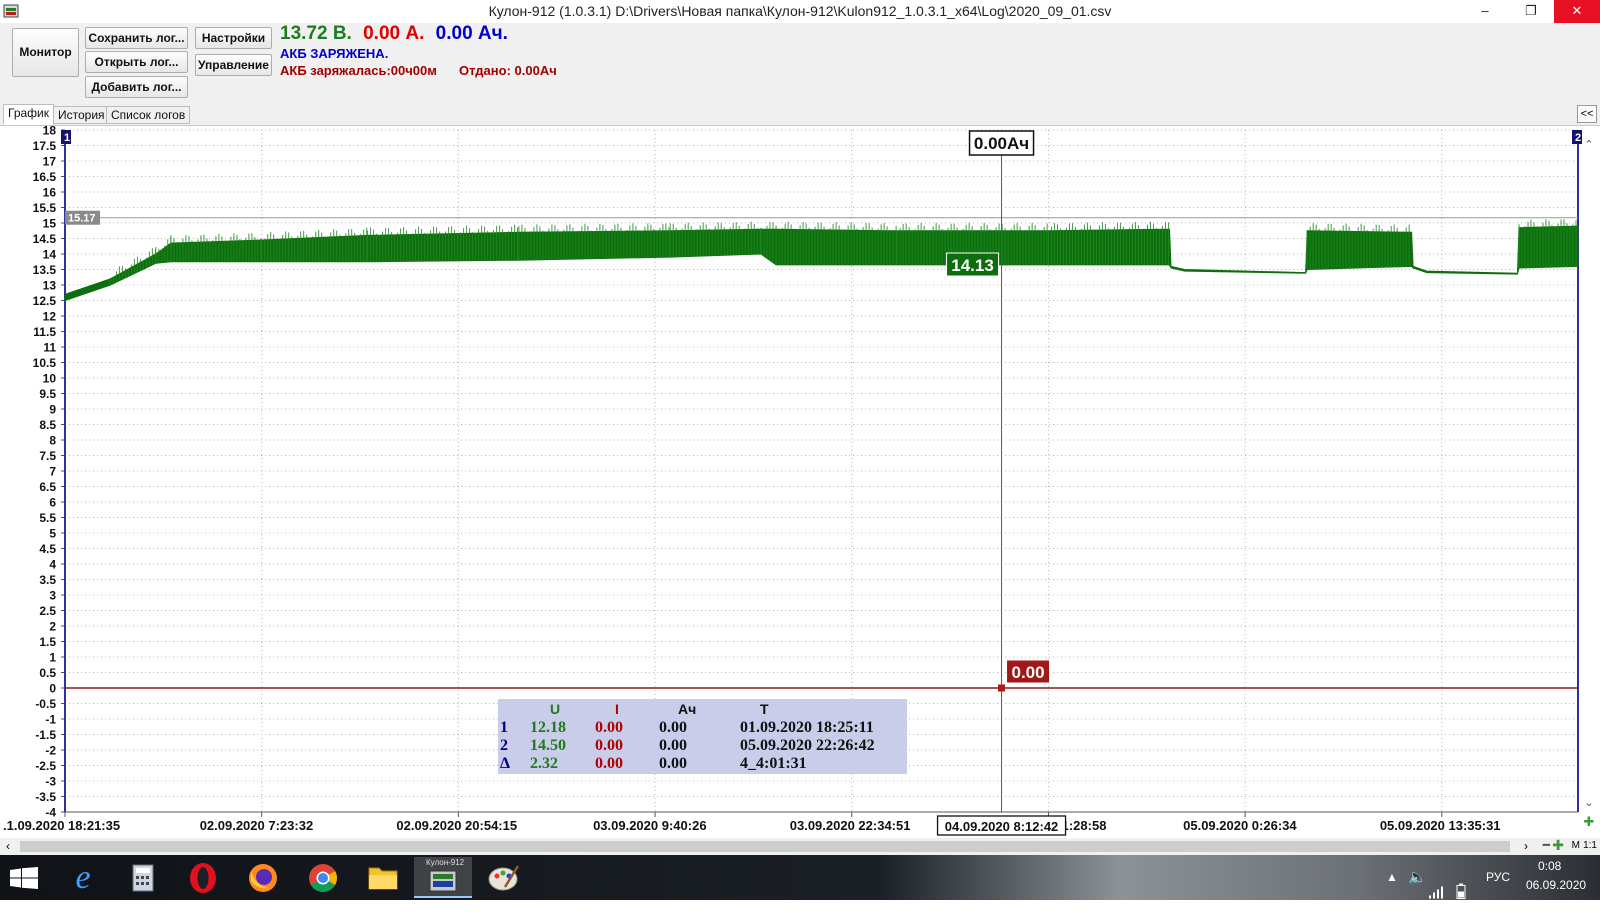 The image size is (1600, 923). I want to click on y-tick-label: 8.5, so click(47, 425).